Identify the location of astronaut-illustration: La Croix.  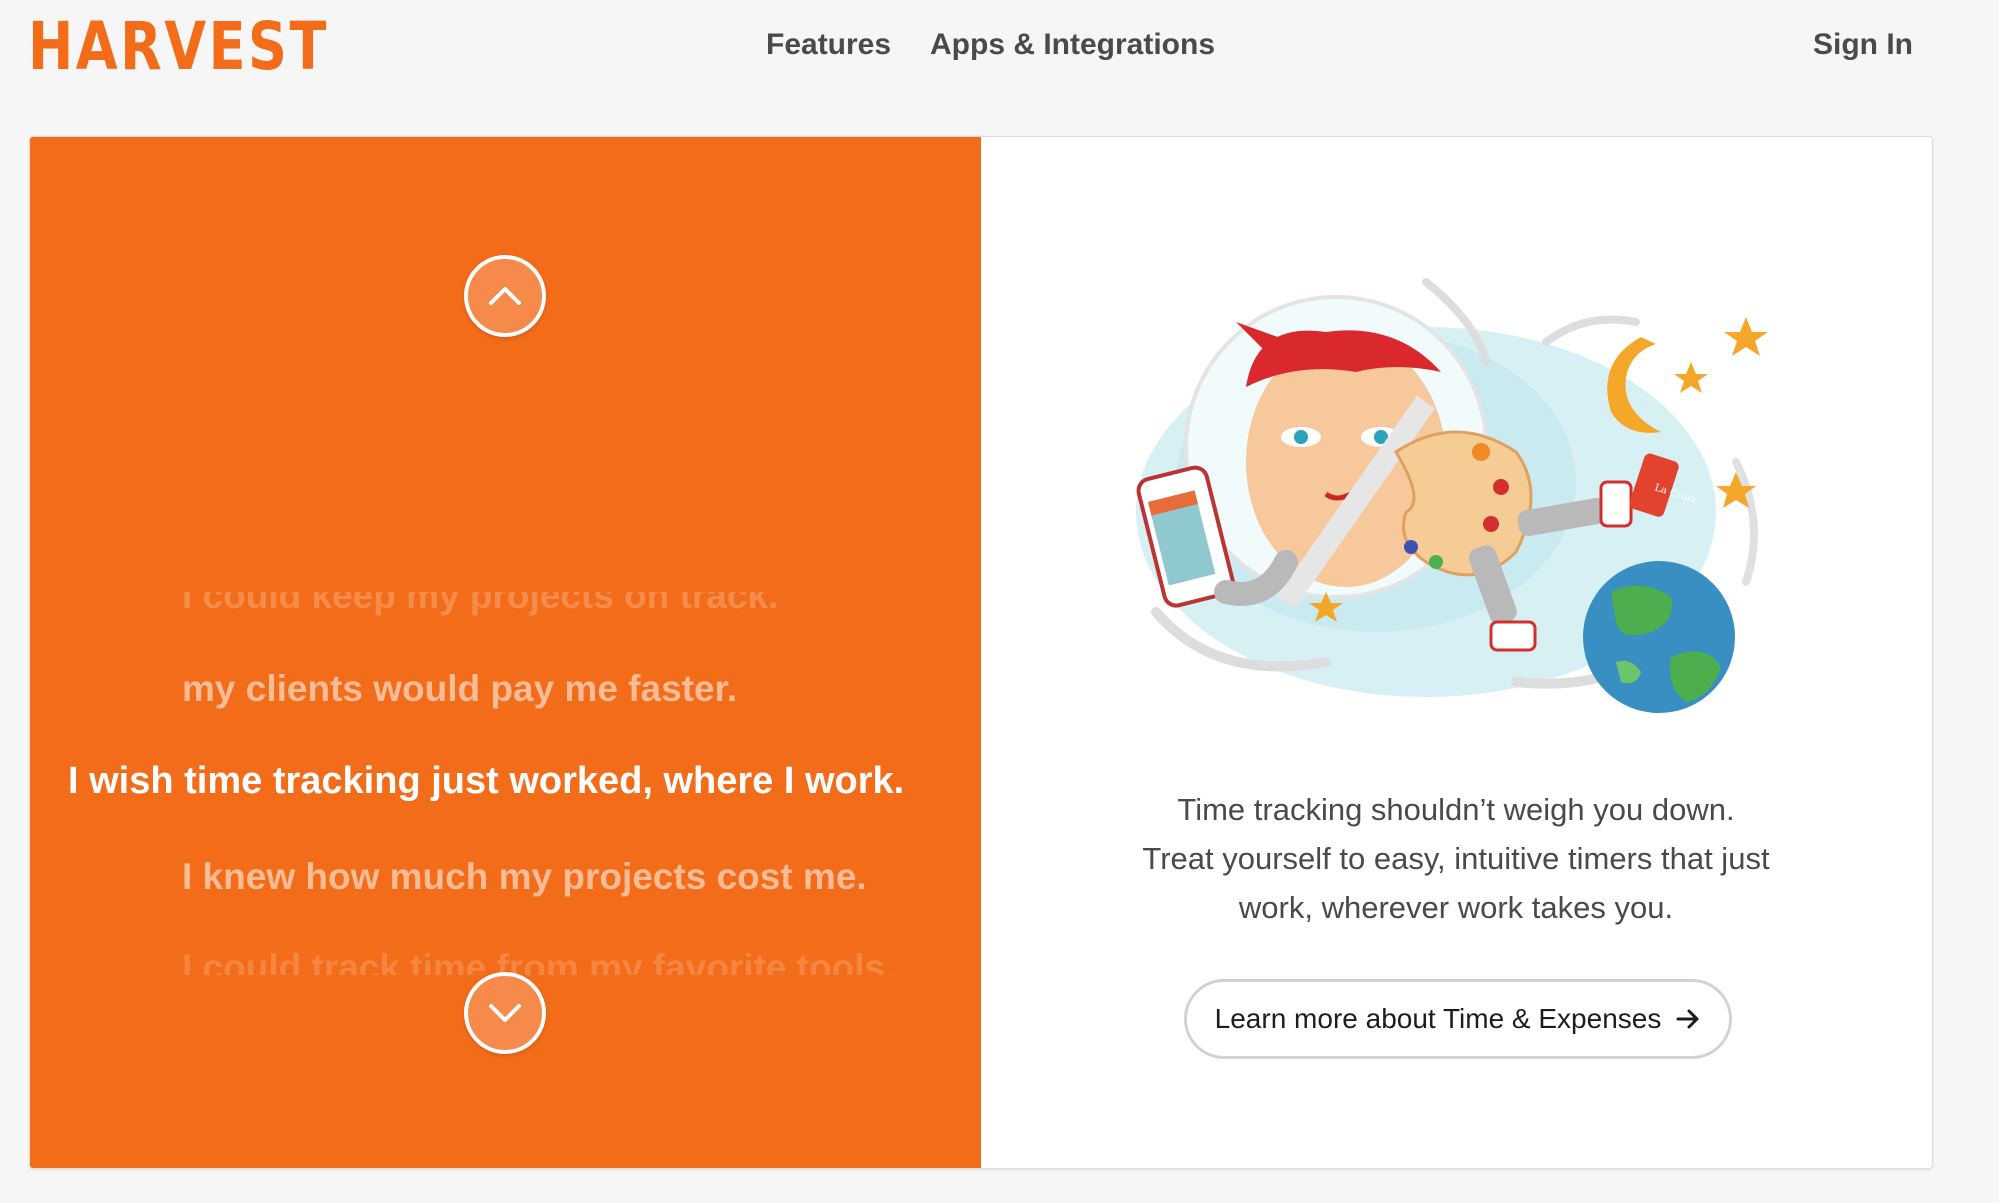
(1452, 495).